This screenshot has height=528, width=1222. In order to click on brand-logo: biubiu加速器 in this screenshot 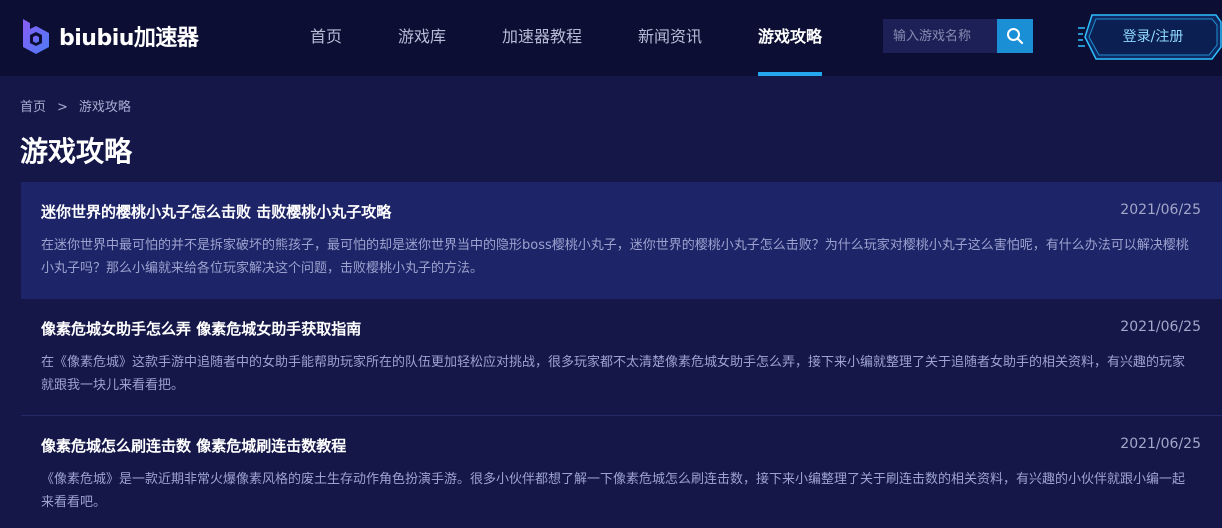, I will do `click(109, 36)`.